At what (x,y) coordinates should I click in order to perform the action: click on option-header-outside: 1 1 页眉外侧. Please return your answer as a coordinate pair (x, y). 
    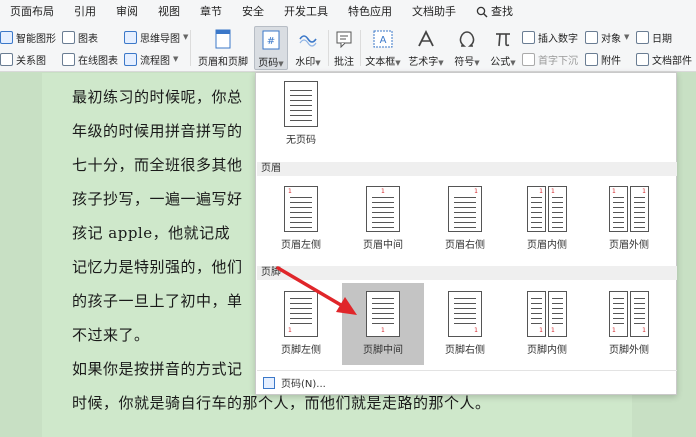
    Looking at the image, I should click on (629, 219).